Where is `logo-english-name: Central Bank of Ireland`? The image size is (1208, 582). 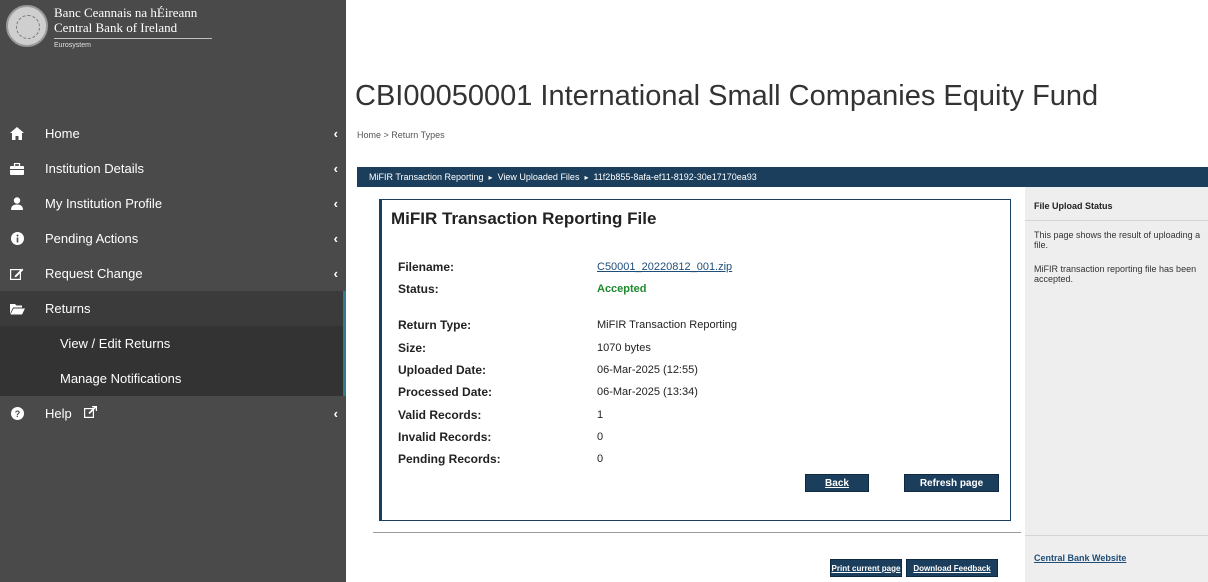
logo-english-name: Central Bank of Ireland is located at coordinates (116, 27).